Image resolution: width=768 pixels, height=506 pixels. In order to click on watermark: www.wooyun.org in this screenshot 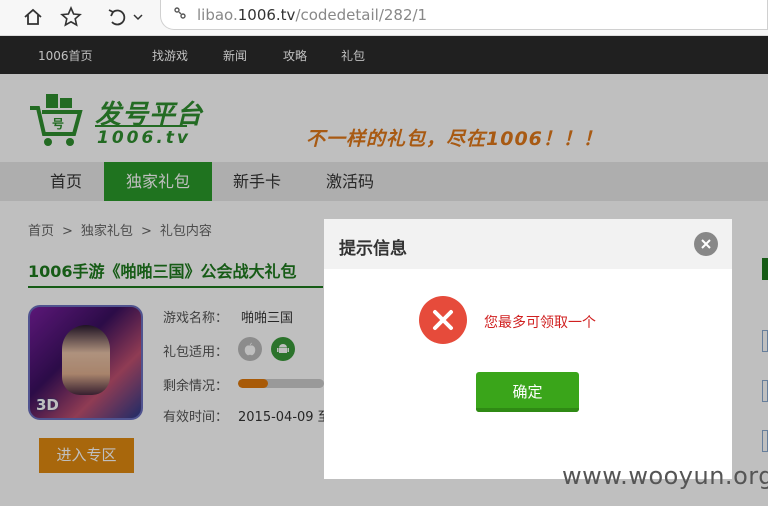, I will do `click(665, 476)`.